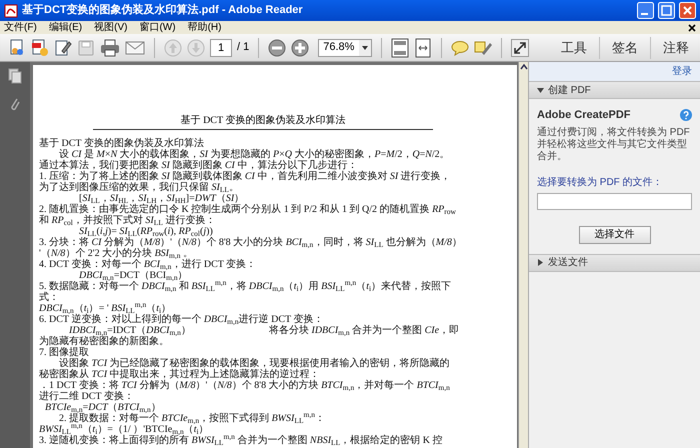 The width and height of the screenshot is (700, 448). I want to click on zoom-dropdown: 76.8%, so click(345, 47).